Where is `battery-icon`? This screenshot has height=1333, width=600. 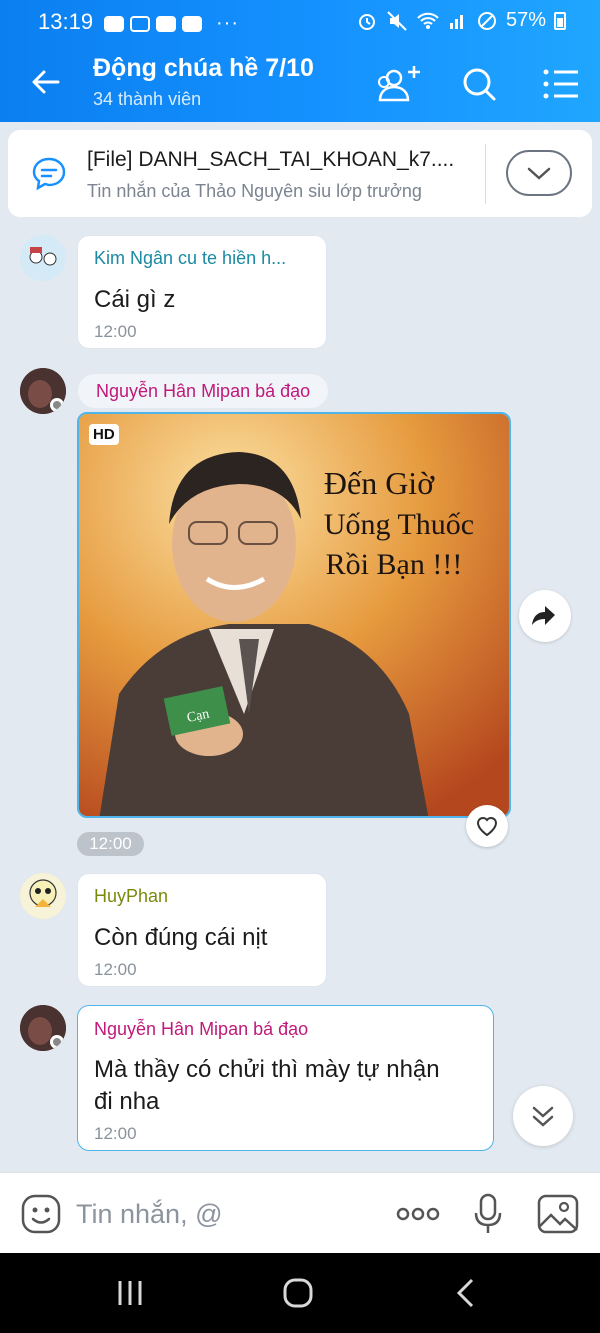 battery-icon is located at coordinates (560, 20).